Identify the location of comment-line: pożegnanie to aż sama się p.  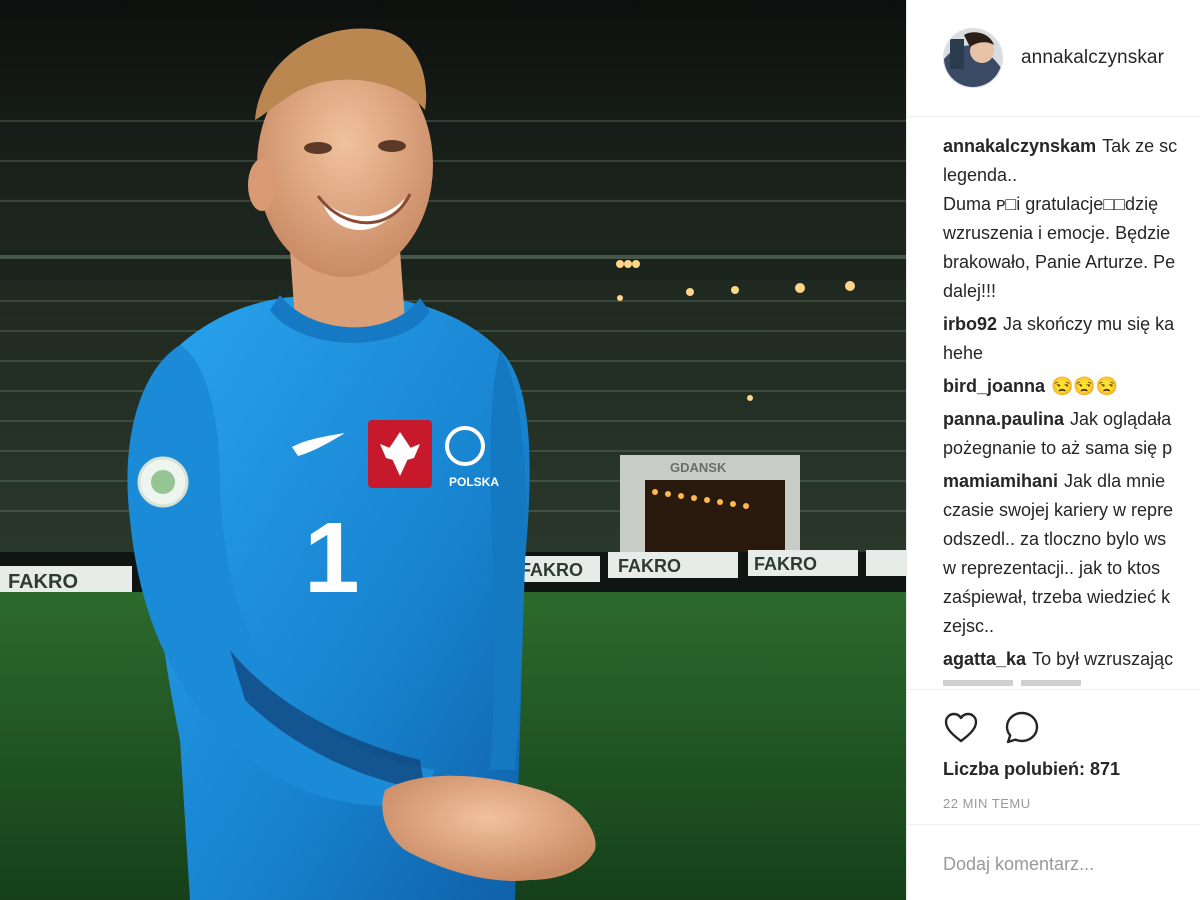
(1071, 448).